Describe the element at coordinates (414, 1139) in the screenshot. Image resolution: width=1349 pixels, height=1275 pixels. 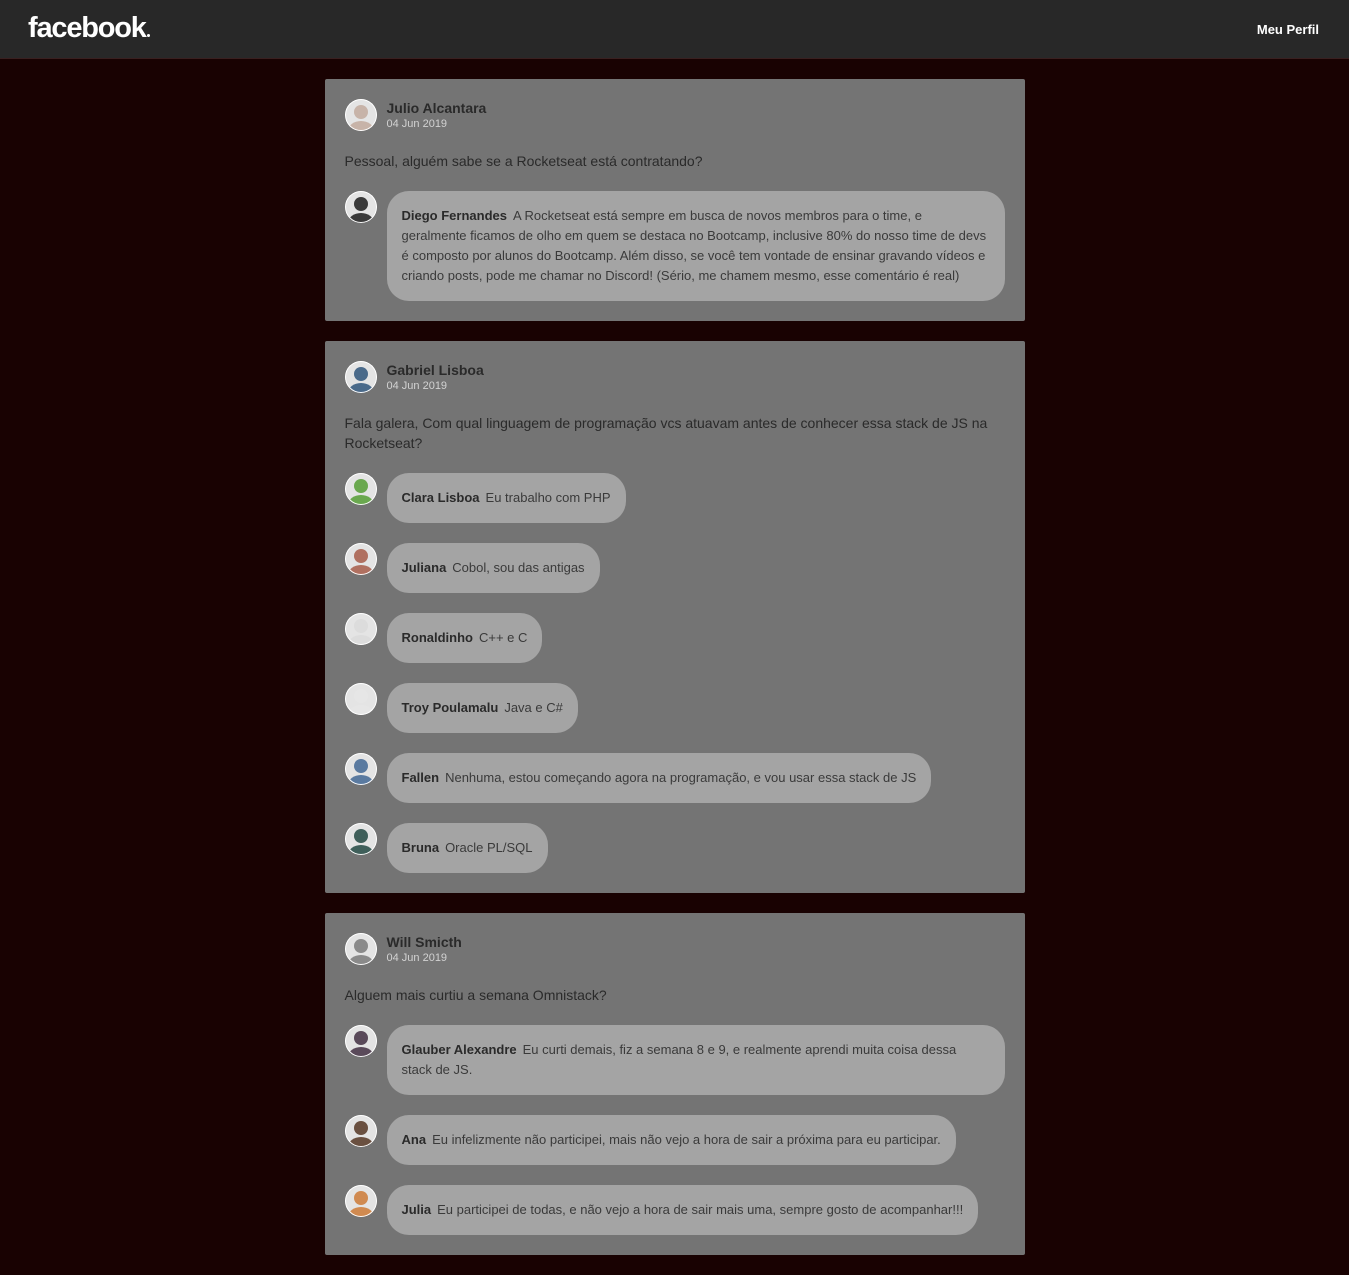
I see `comment-author-name: Ana` at that location.